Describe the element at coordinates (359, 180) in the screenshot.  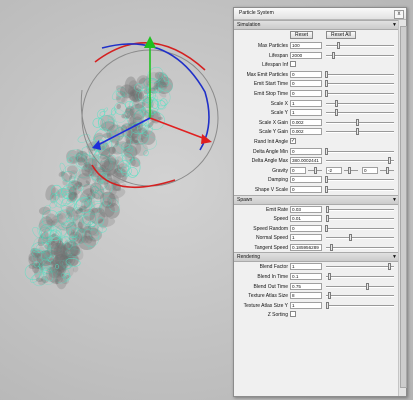
I see `damping-slider` at that location.